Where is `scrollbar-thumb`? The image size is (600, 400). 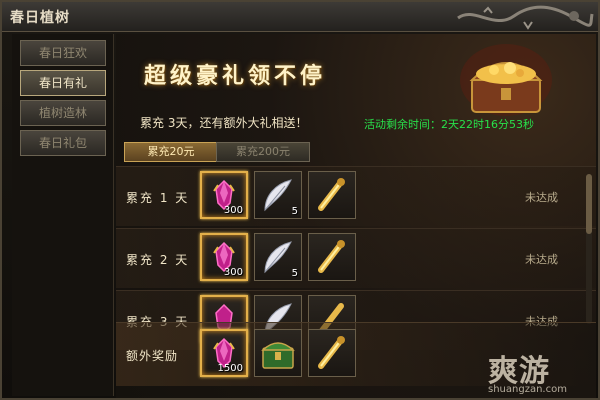
scrollbar-thumb is located at coordinates (589, 204).